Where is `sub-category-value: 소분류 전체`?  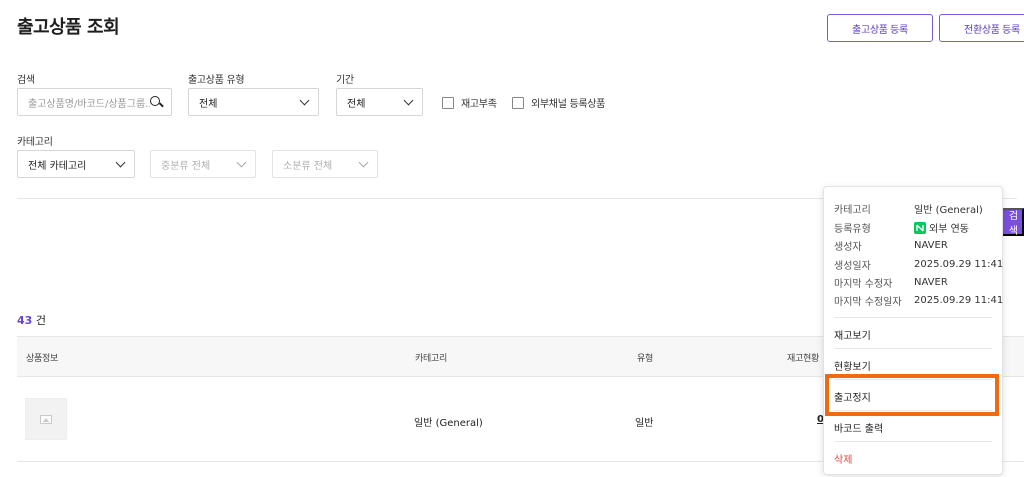 sub-category-value: 소분류 전체 is located at coordinates (308, 166).